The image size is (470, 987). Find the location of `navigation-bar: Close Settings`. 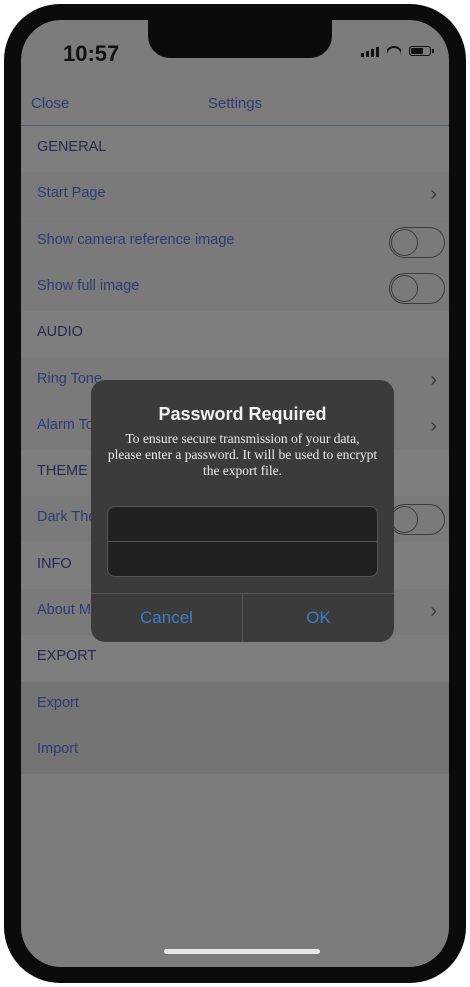

navigation-bar: Close Settings is located at coordinates (235, 107).